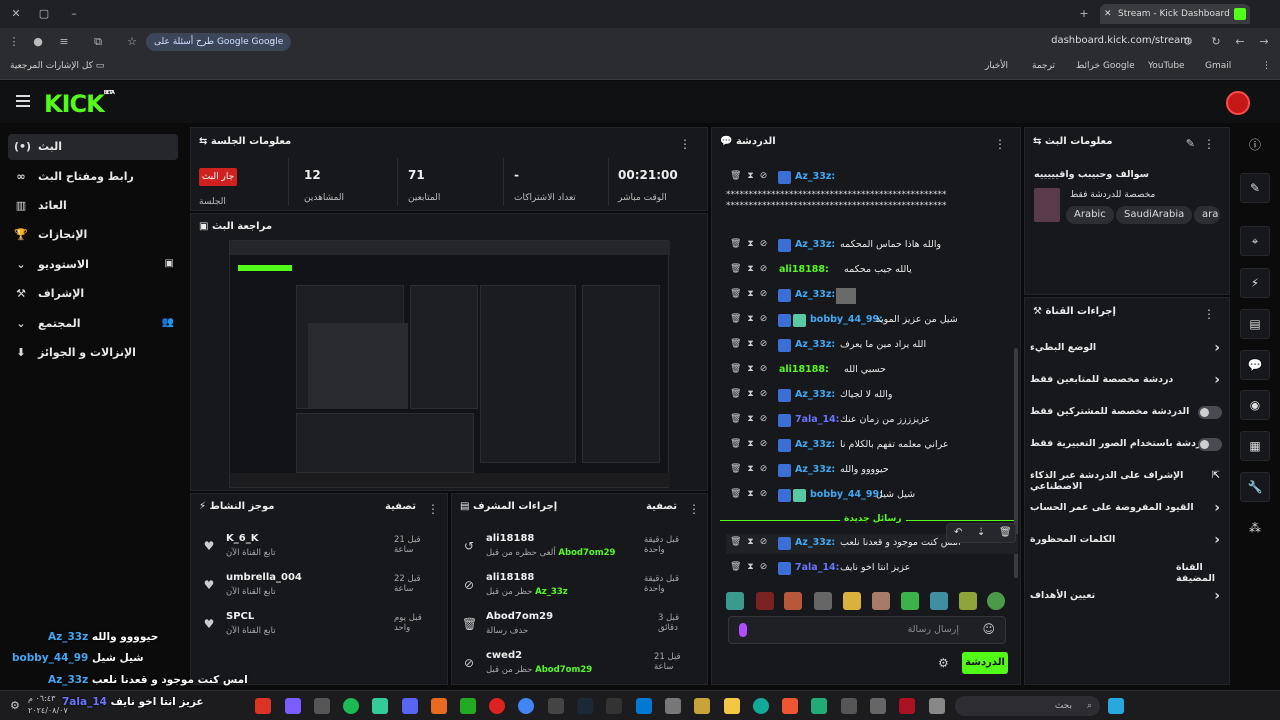 The height and width of the screenshot is (720, 1280). Describe the element at coordinates (1128, 571) in the screenshot. I see `action-host-channel: القناة المضيفة` at that location.